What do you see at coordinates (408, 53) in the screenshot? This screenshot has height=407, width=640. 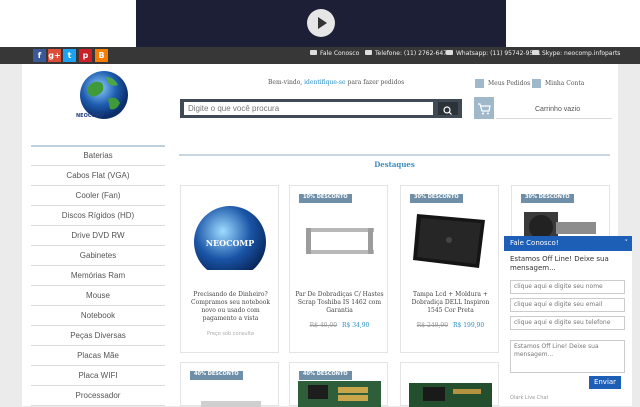 I see `telefone-info: Telefone: (11) 2762-6478` at bounding box center [408, 53].